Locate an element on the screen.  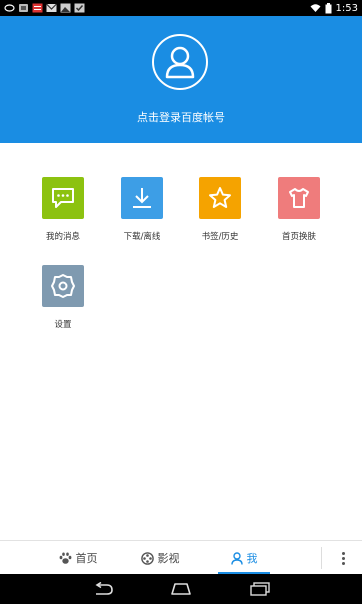
skin-tile is located at coordinates (299, 198).